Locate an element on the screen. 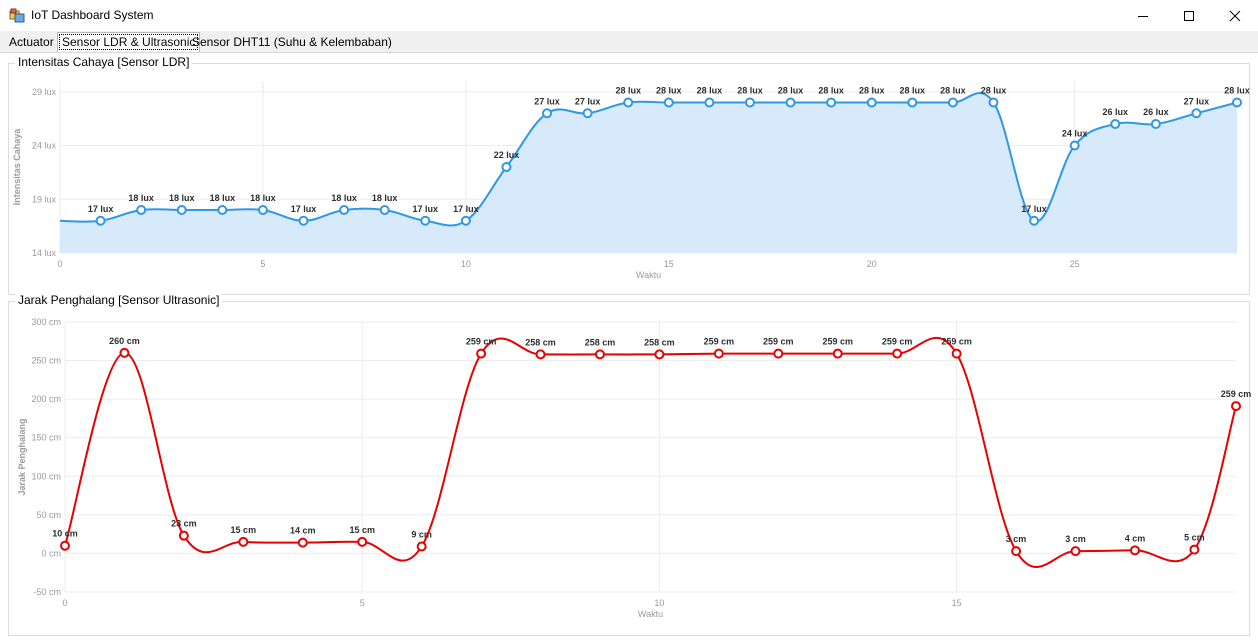 This screenshot has height=643, width=1258. close-button is located at coordinates (1235, 15).